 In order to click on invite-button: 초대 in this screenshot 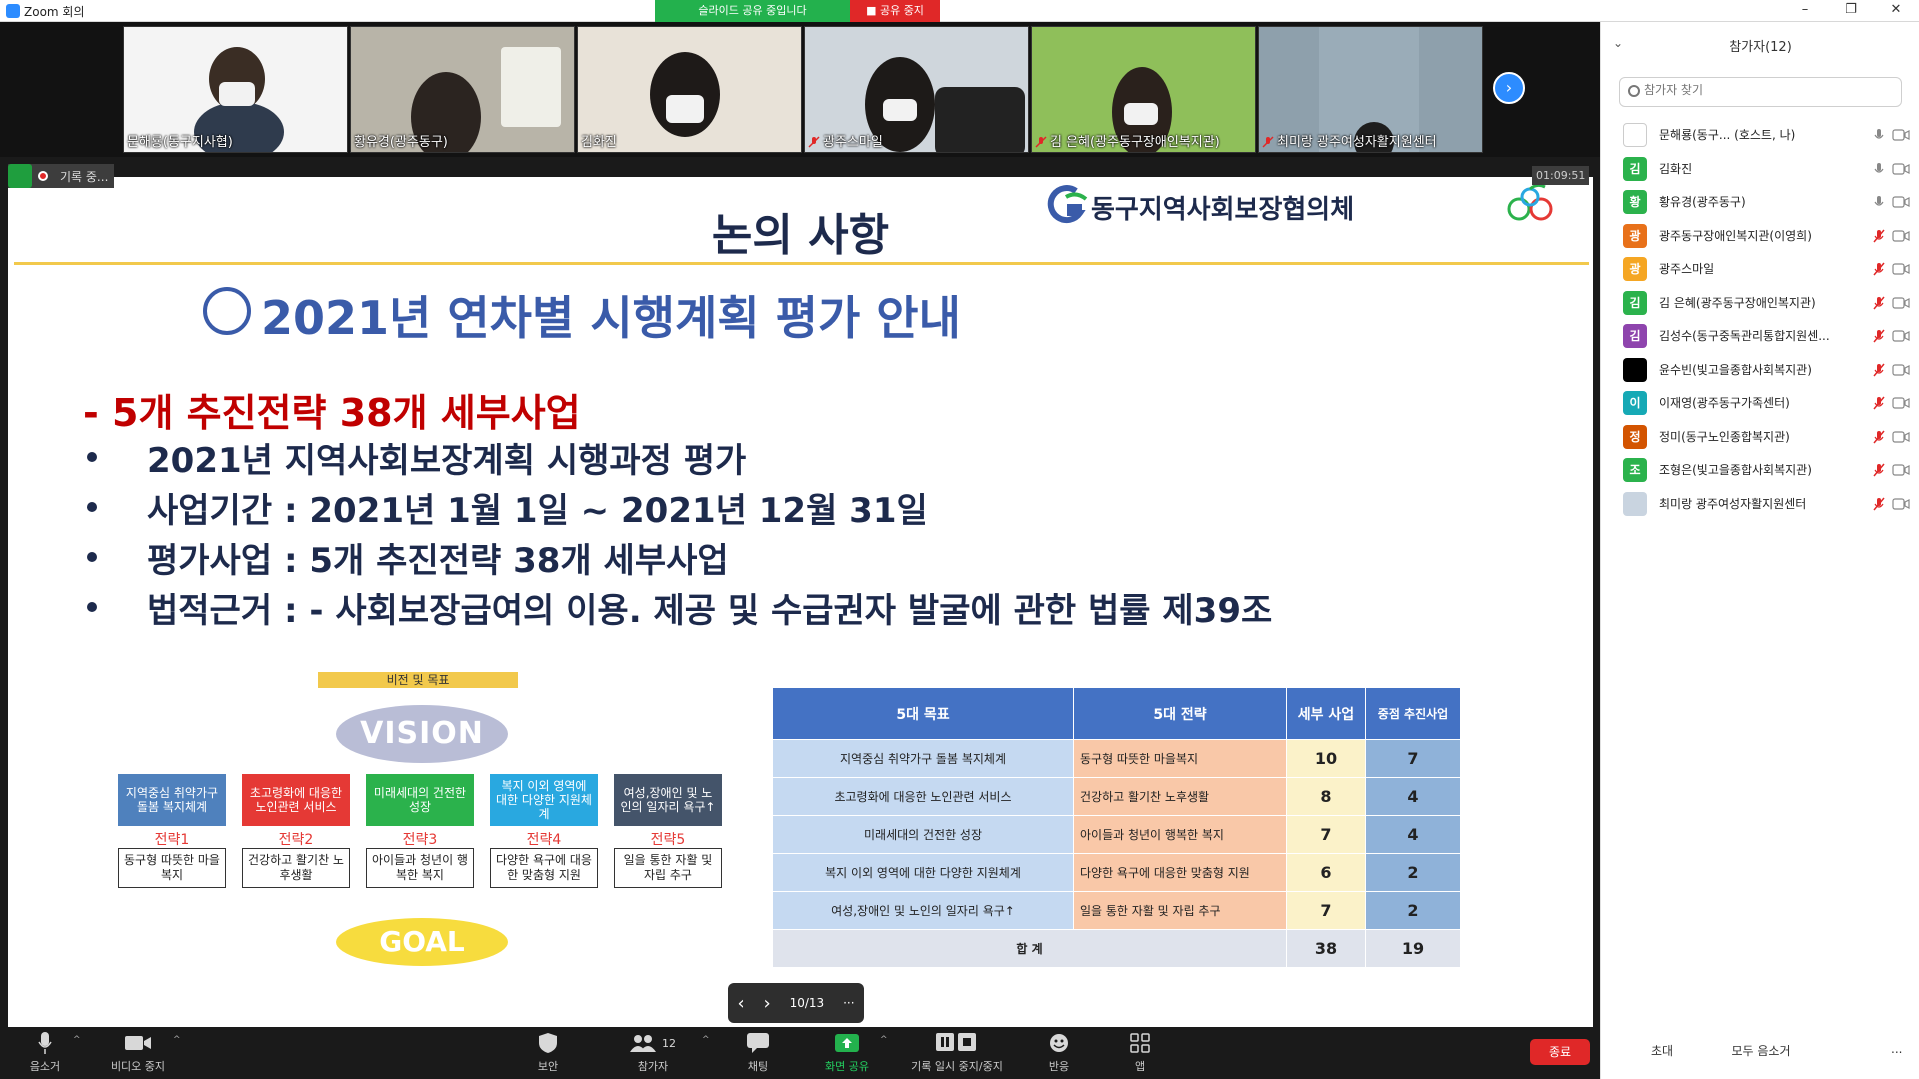, I will do `click(1662, 1050)`.